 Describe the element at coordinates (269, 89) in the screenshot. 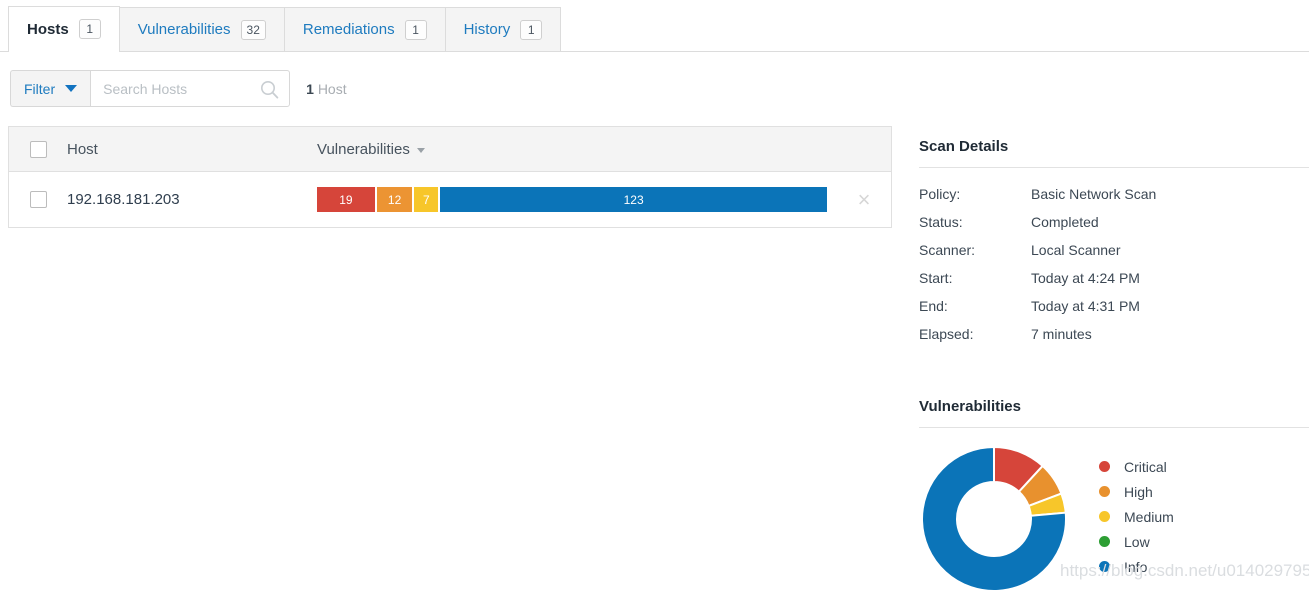

I see `search-icon` at that location.